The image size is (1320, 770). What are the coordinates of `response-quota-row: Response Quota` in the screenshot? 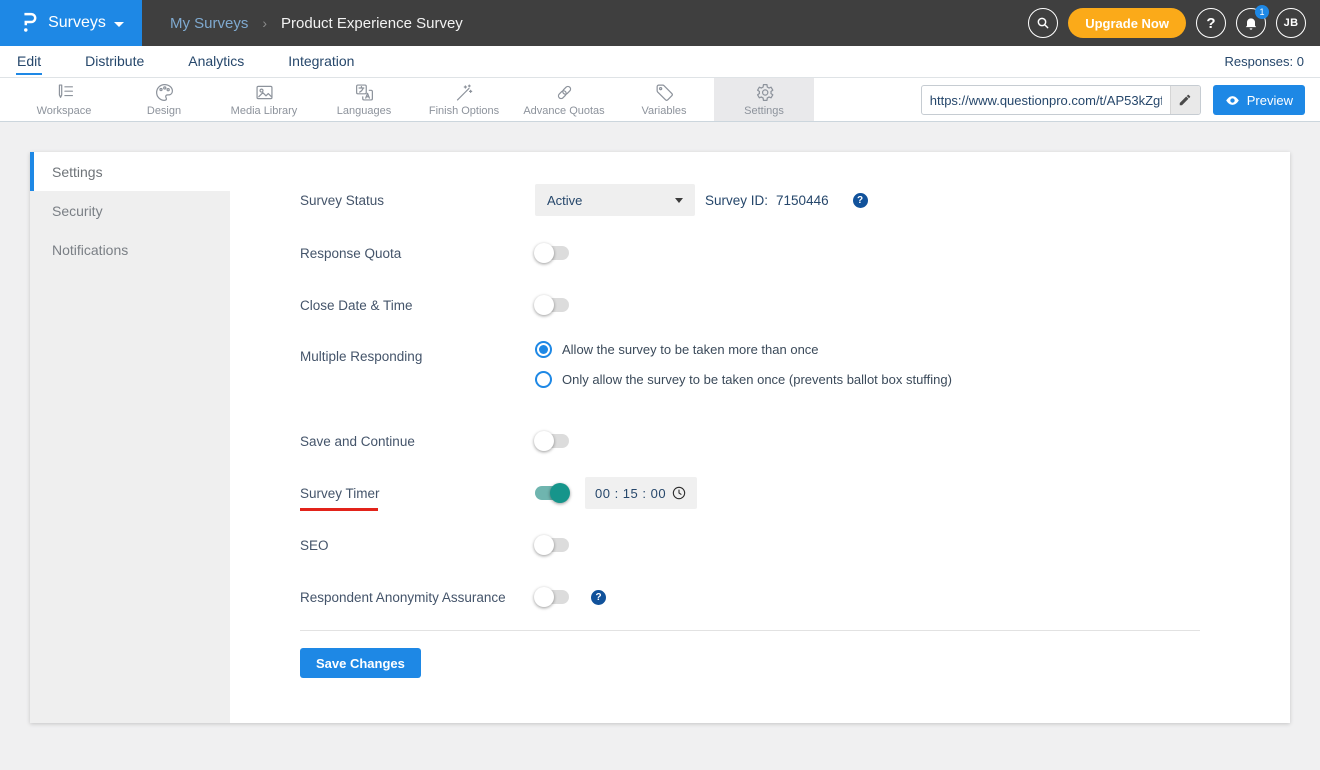 It's located at (775, 253).